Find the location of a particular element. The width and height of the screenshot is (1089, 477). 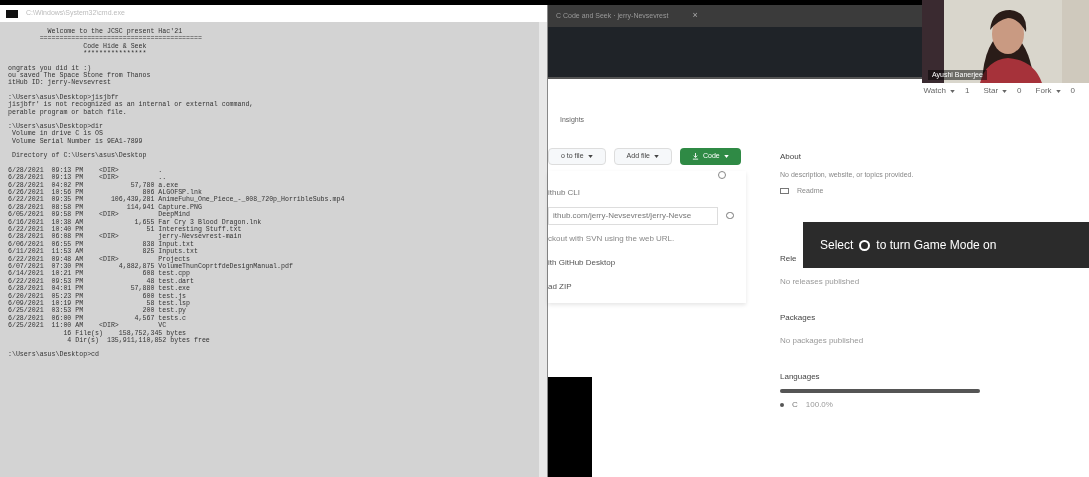

section-text: No packages published is located at coordinates (822, 340).